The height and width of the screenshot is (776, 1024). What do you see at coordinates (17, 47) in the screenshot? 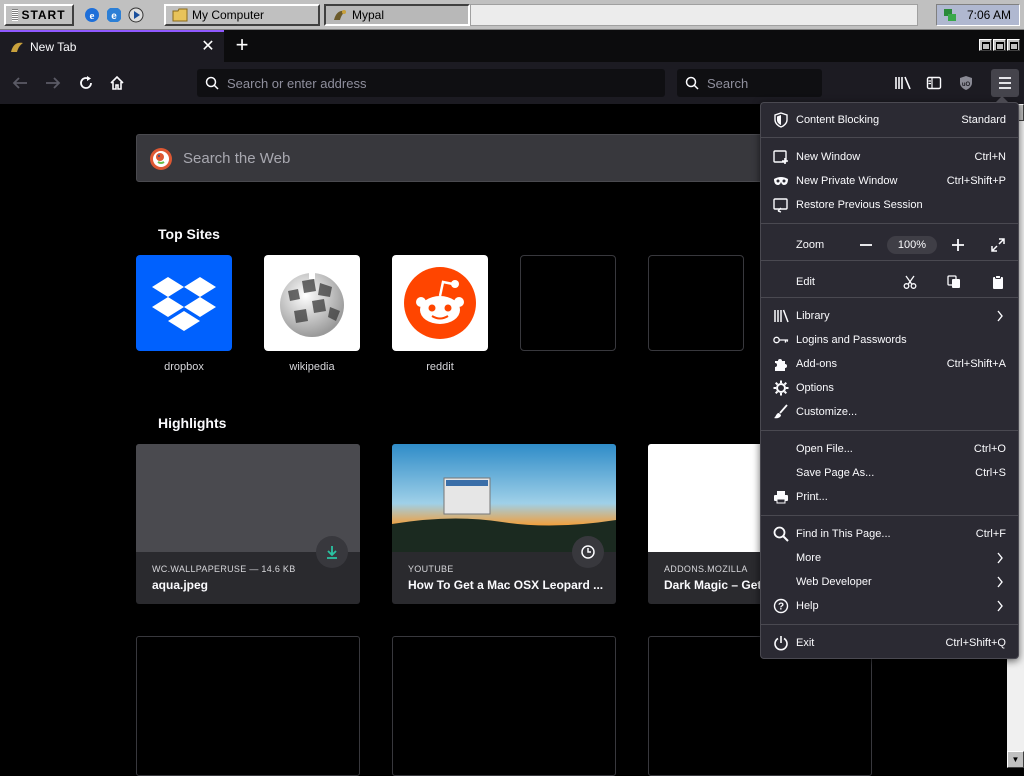
I see `mypal-favicon-icon` at bounding box center [17, 47].